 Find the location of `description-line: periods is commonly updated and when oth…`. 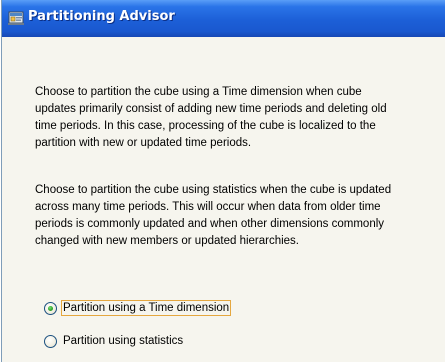

description-line: periods is commonly updated and when oth… is located at coordinates (210, 224).